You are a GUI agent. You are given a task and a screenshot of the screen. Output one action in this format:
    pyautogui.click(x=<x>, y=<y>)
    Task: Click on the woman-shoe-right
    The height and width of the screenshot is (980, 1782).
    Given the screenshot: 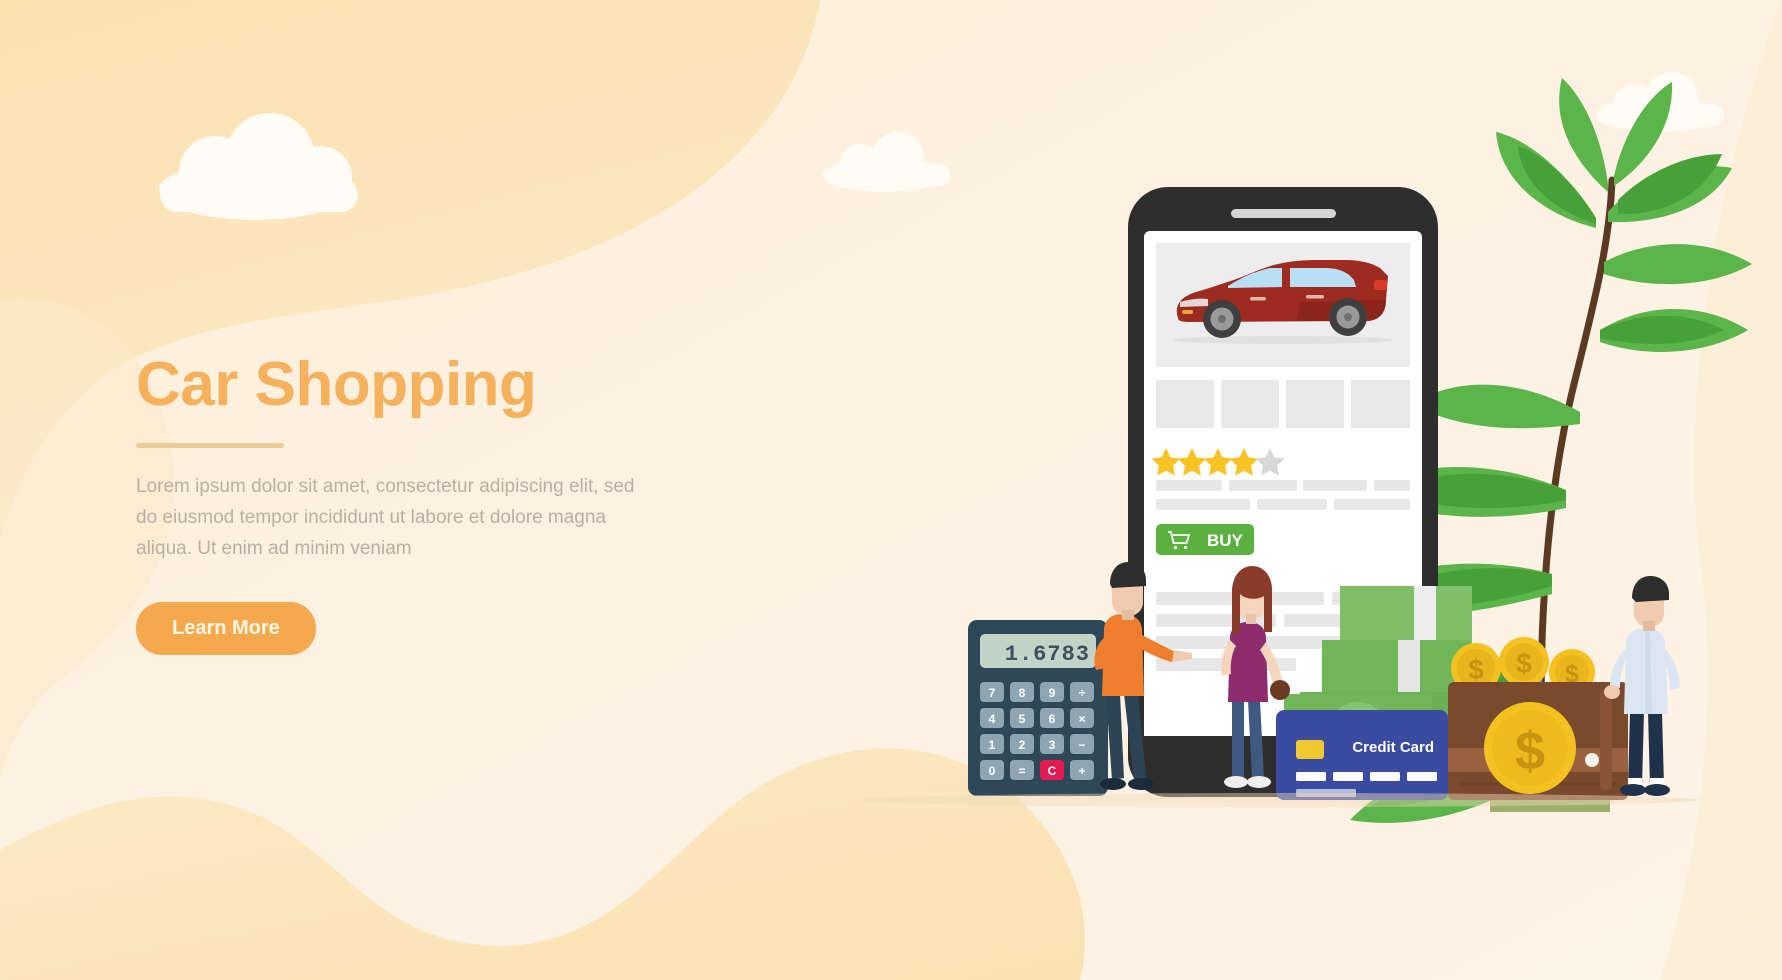 What is the action you would take?
    pyautogui.click(x=1259, y=782)
    